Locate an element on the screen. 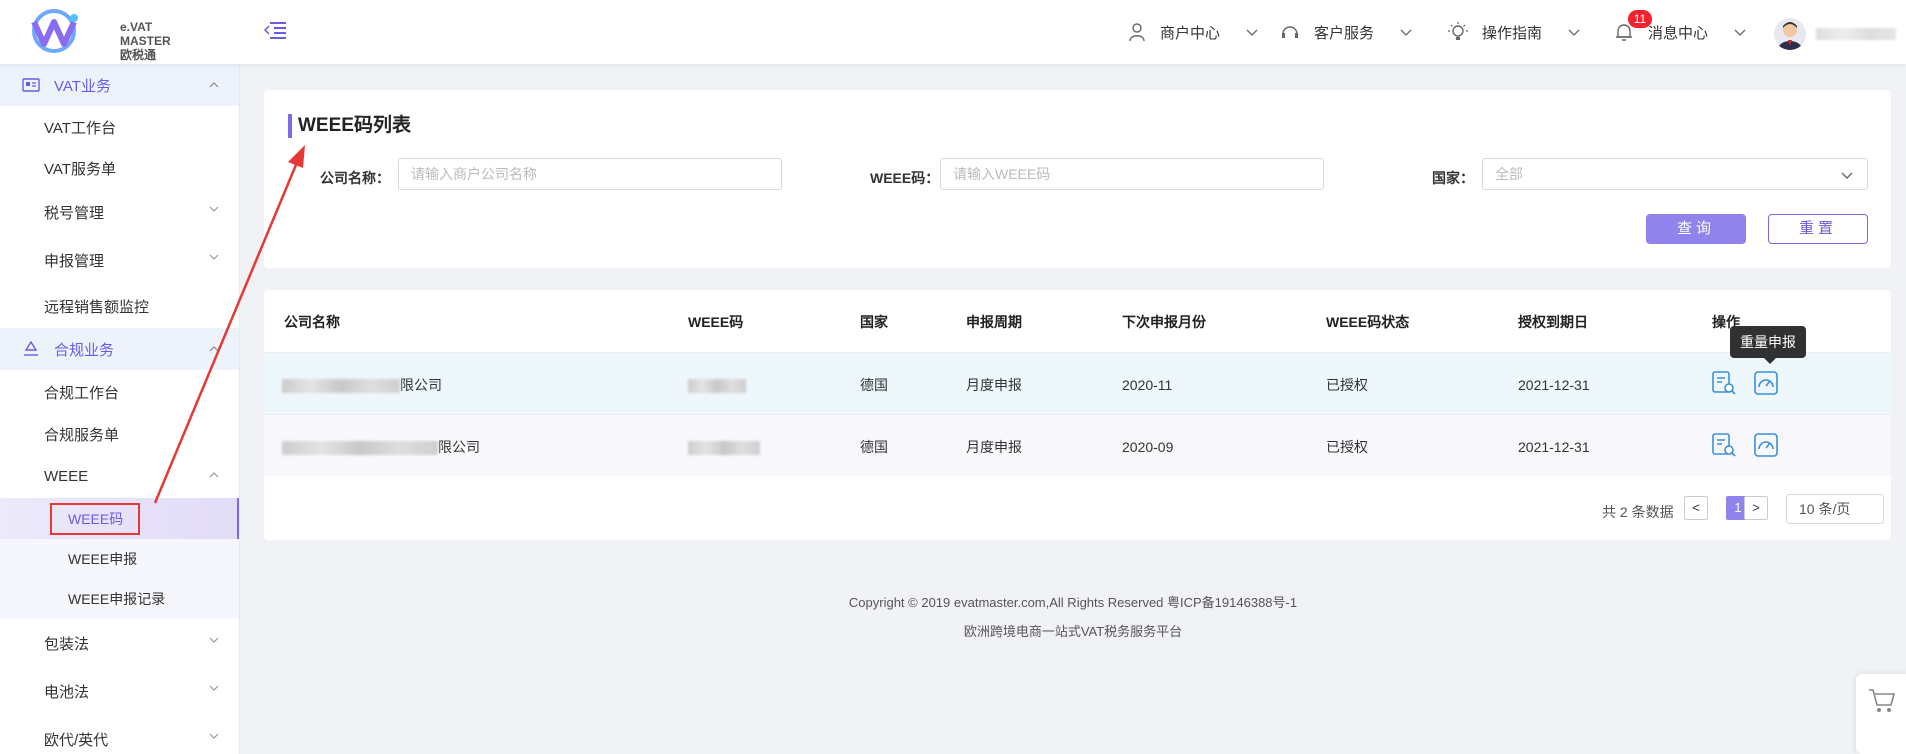  sidebar-group-vat: VAT业务 is located at coordinates (119, 85).